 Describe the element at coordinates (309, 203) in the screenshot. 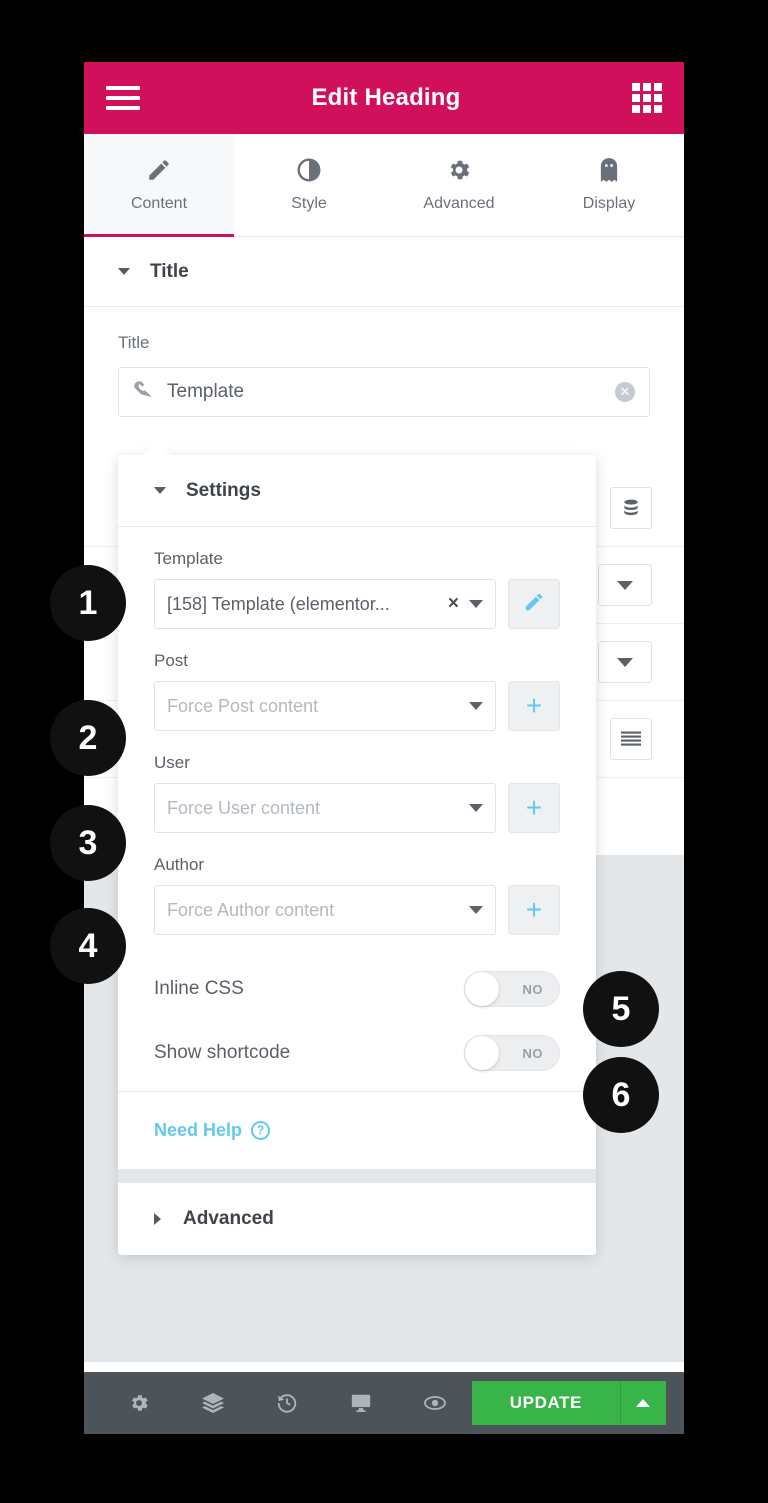

I see `tab-label: Style` at that location.